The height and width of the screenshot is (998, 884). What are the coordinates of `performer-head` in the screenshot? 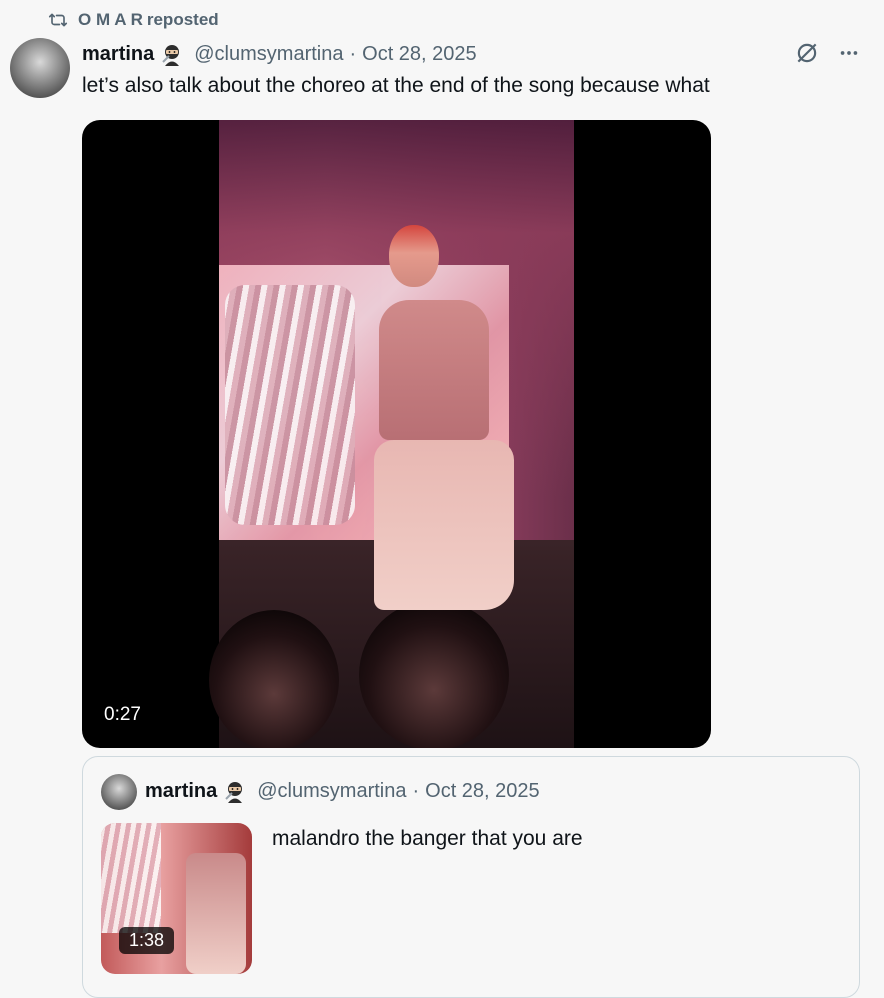 It's located at (414, 256).